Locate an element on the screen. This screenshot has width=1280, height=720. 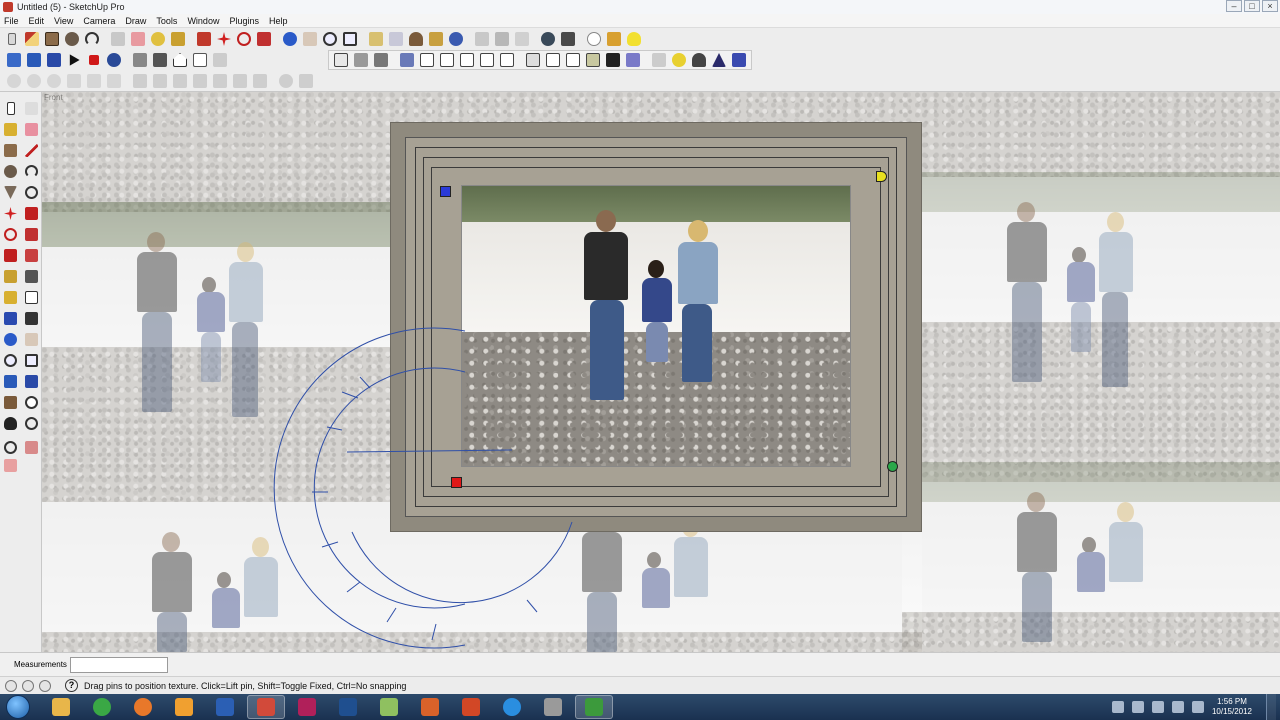
previous-side-icon is located at coordinates (31, 381).